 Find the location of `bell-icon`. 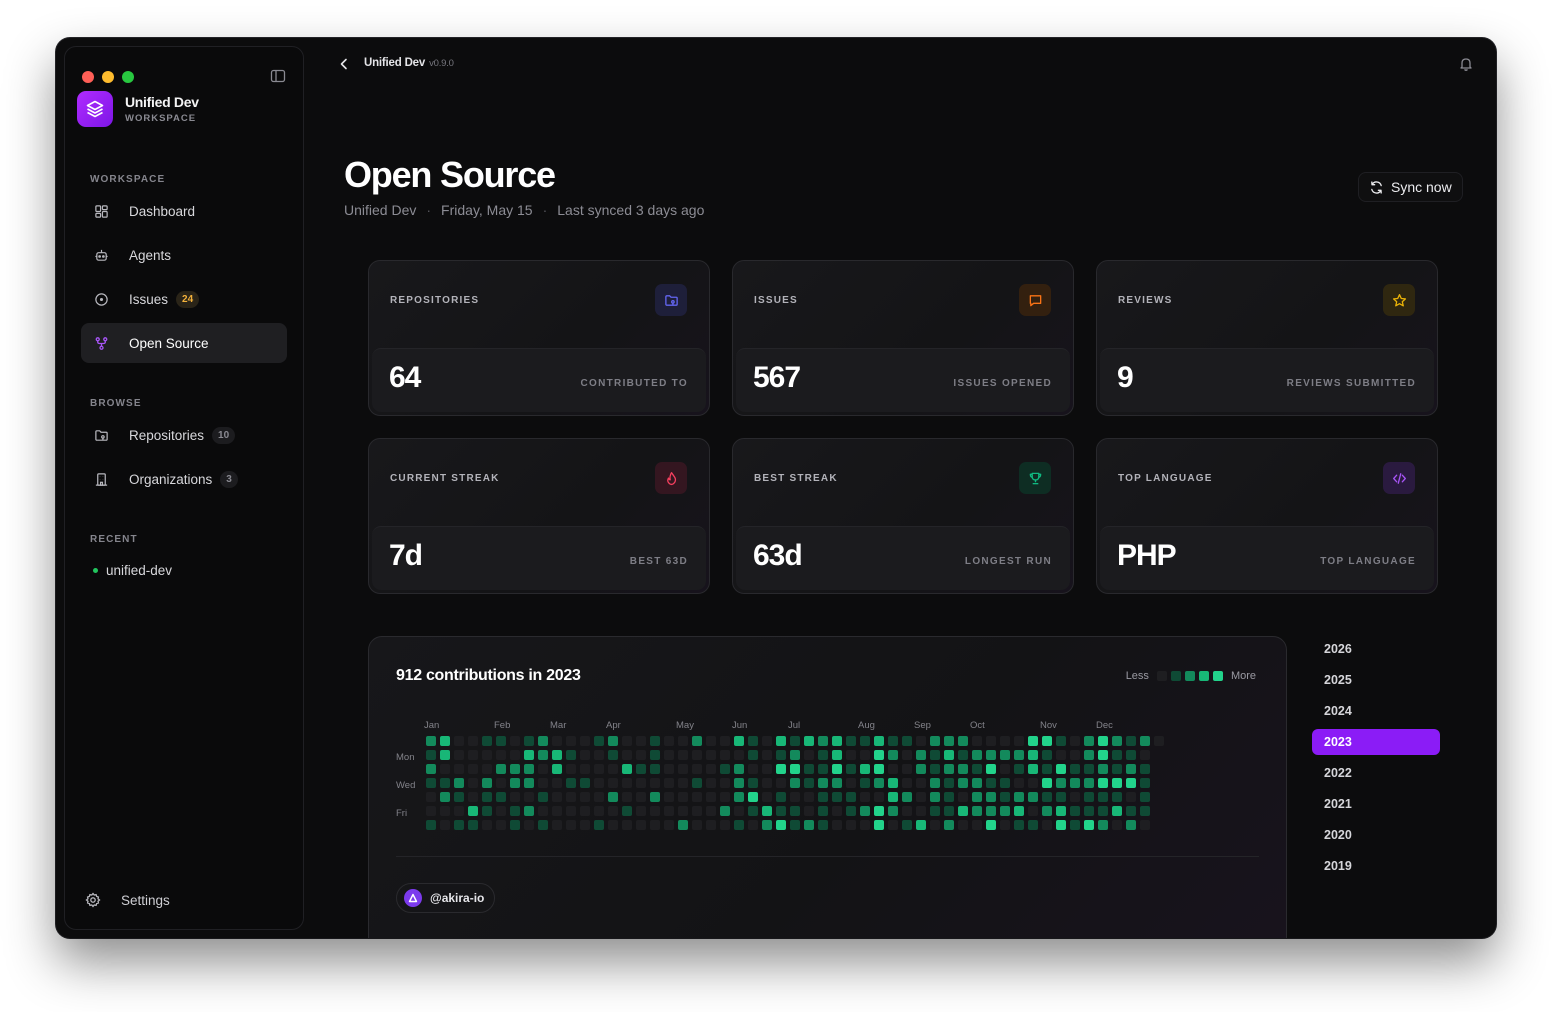

bell-icon is located at coordinates (1466, 64).